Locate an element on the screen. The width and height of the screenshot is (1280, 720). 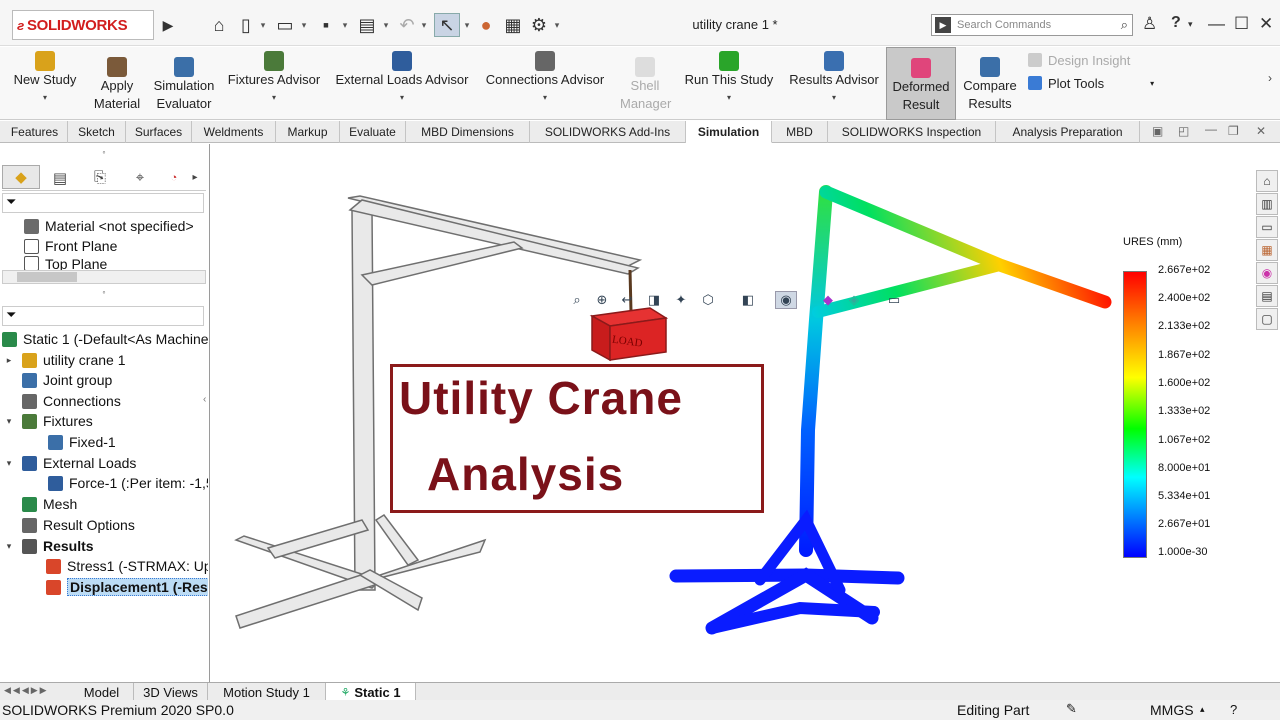
dynamic-annotation-icon: ✦ is located at coordinates (681, 300).